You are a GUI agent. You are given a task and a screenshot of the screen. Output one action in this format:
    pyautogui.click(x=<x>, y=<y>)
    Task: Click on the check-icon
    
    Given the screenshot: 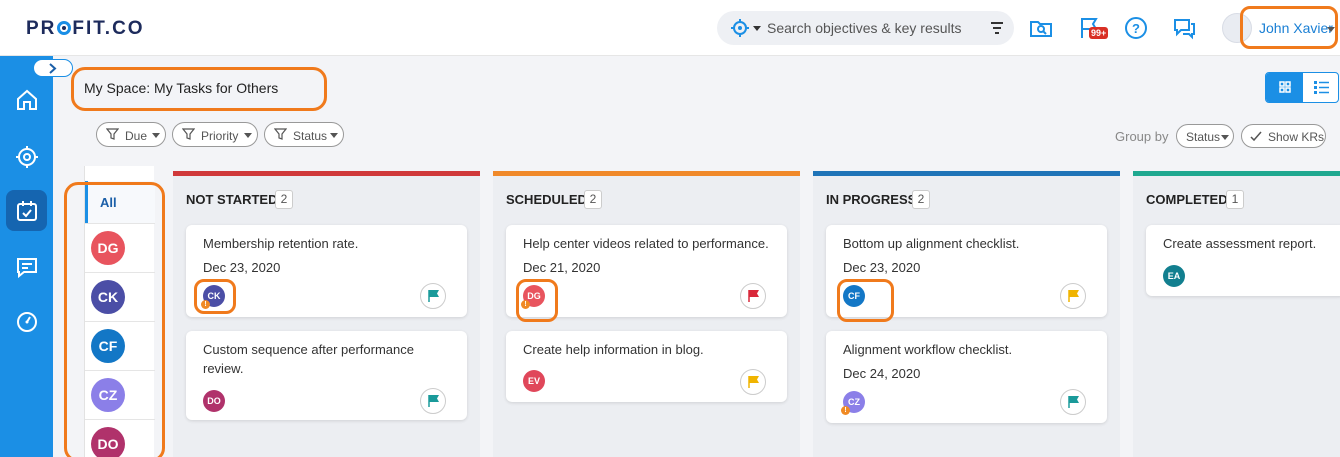 What is the action you would take?
    pyautogui.click(x=1256, y=136)
    